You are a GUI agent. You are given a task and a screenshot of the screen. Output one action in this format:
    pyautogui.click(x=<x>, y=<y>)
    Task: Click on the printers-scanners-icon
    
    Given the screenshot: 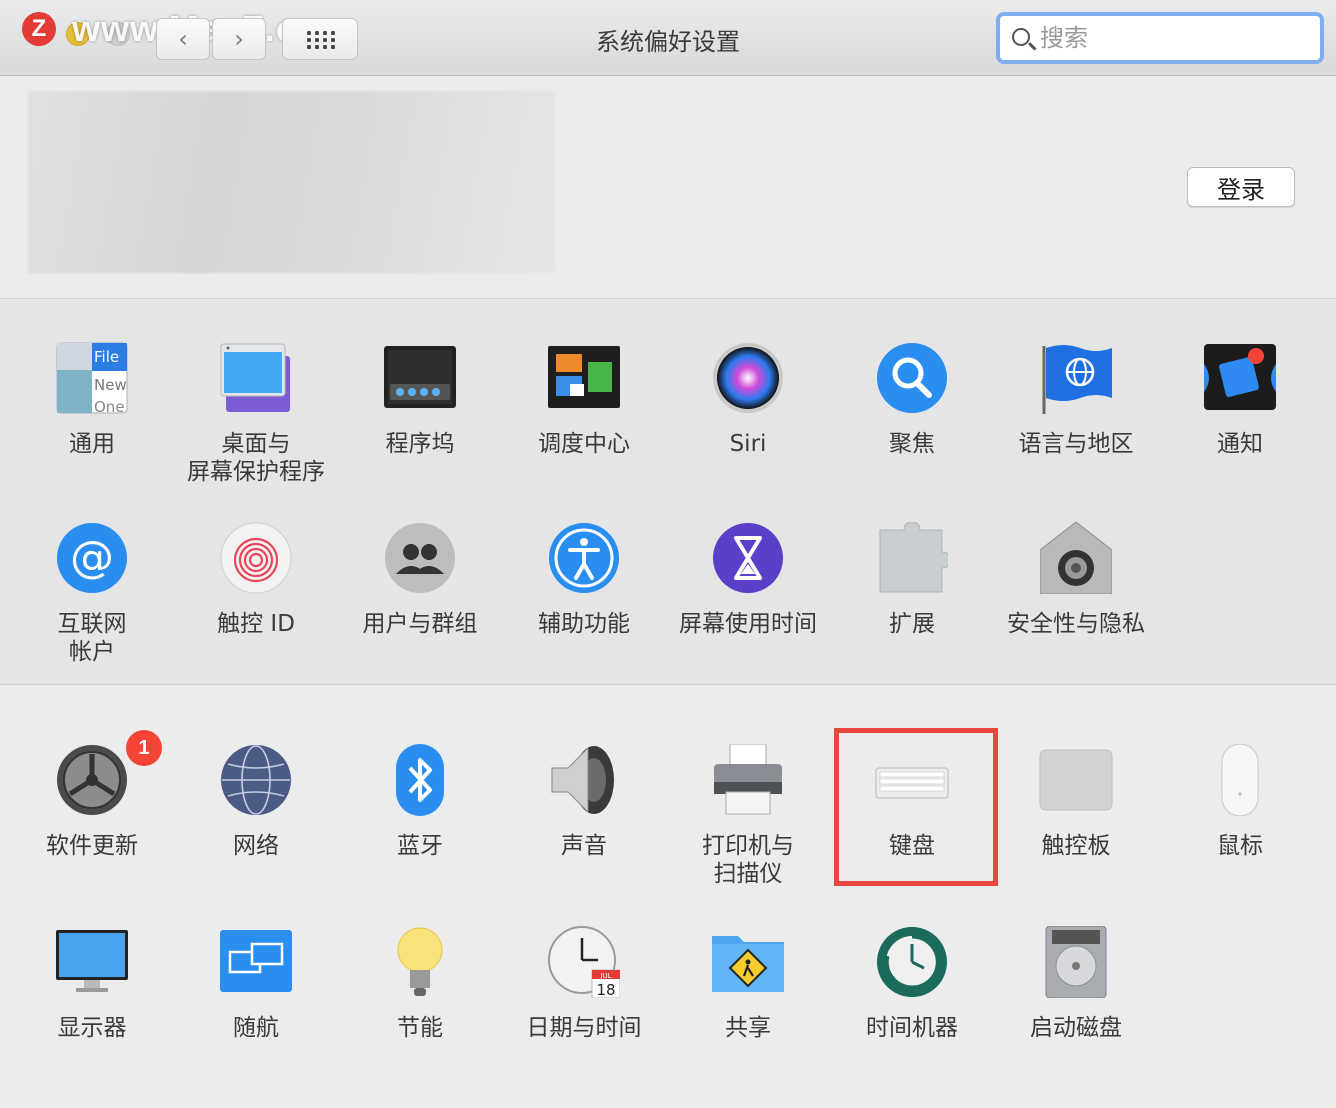 What is the action you would take?
    pyautogui.click(x=748, y=779)
    